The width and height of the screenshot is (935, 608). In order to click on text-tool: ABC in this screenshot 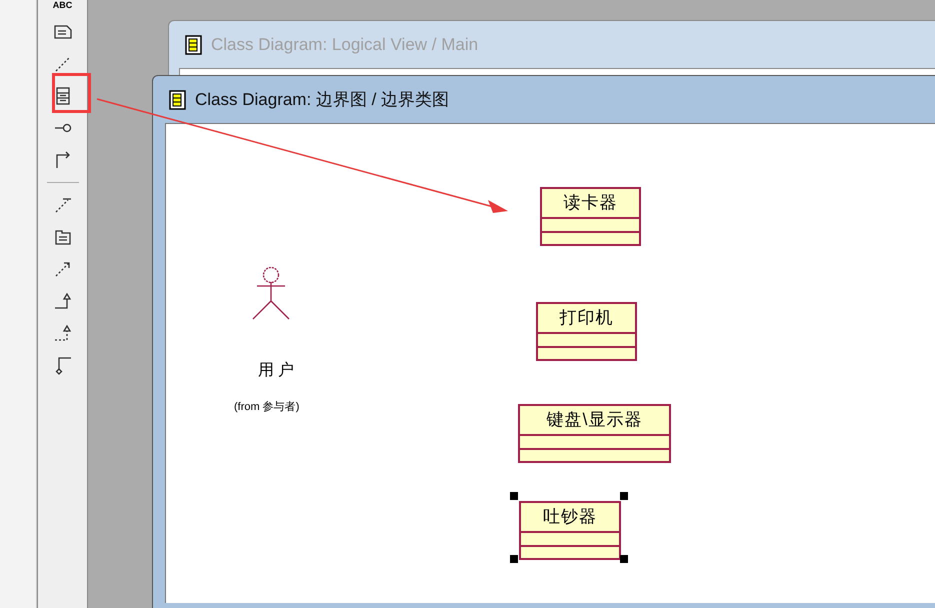, I will do `click(62, 5)`.